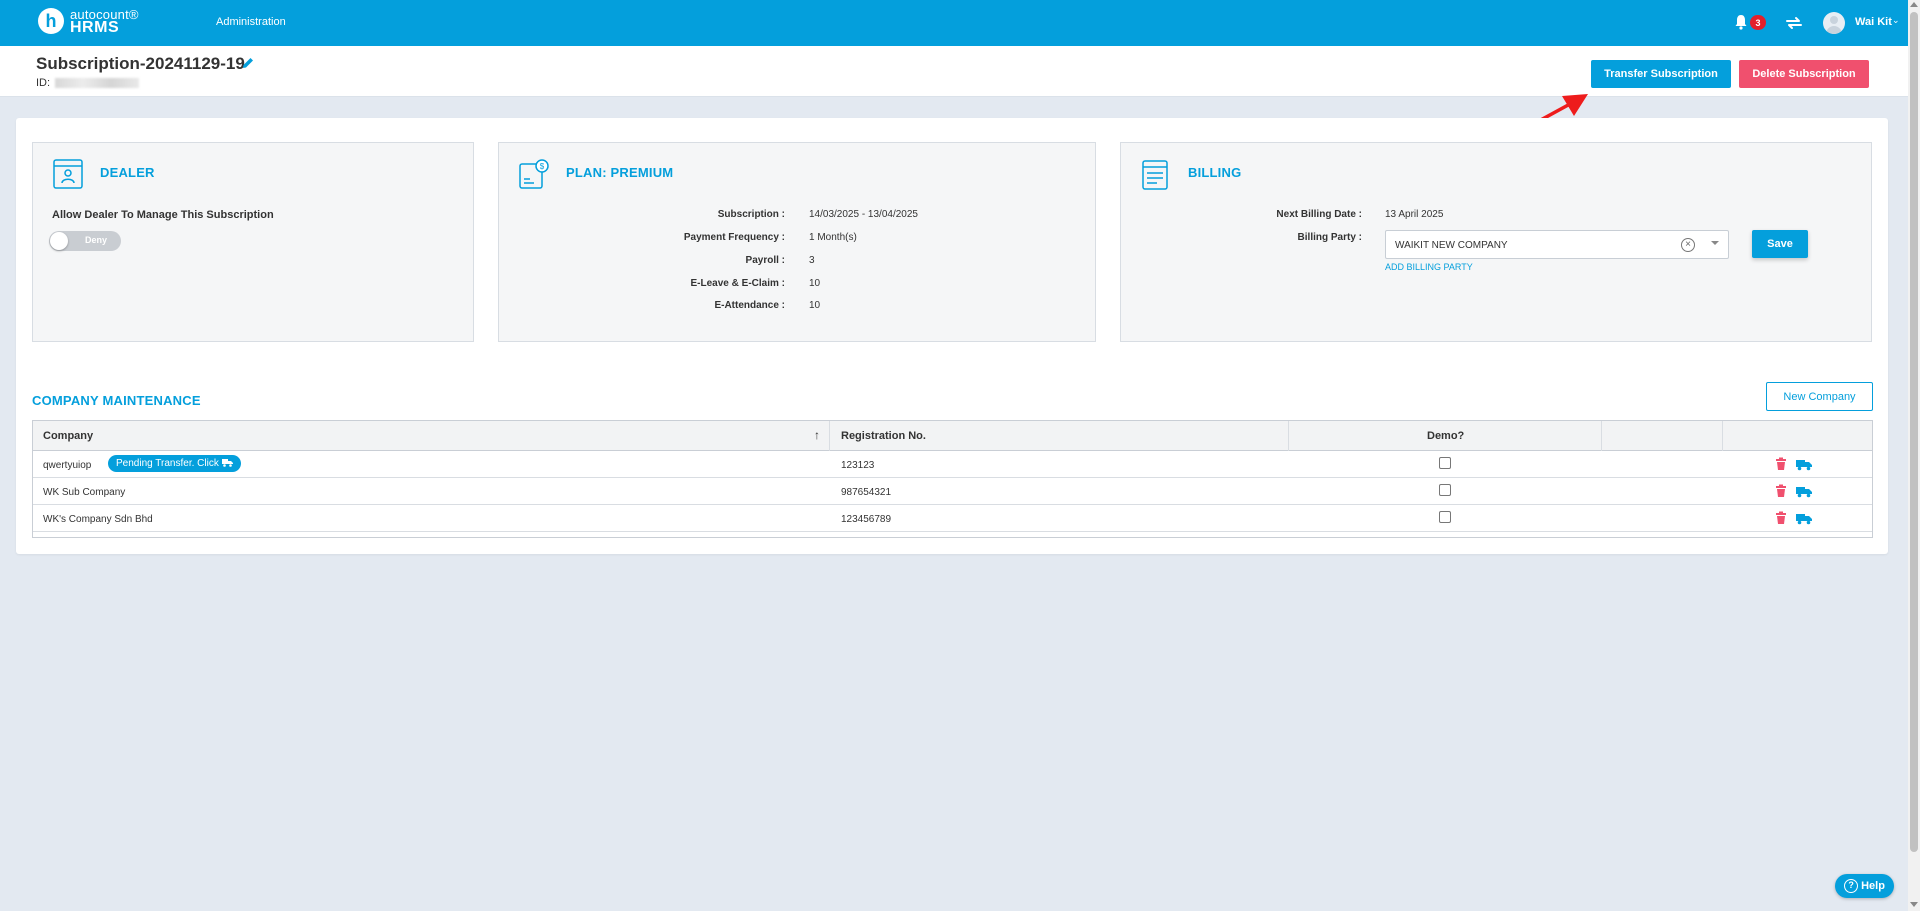 Image resolution: width=1920 pixels, height=911 pixels. What do you see at coordinates (751, 214) in the screenshot?
I see `plan-label: Subscription :` at bounding box center [751, 214].